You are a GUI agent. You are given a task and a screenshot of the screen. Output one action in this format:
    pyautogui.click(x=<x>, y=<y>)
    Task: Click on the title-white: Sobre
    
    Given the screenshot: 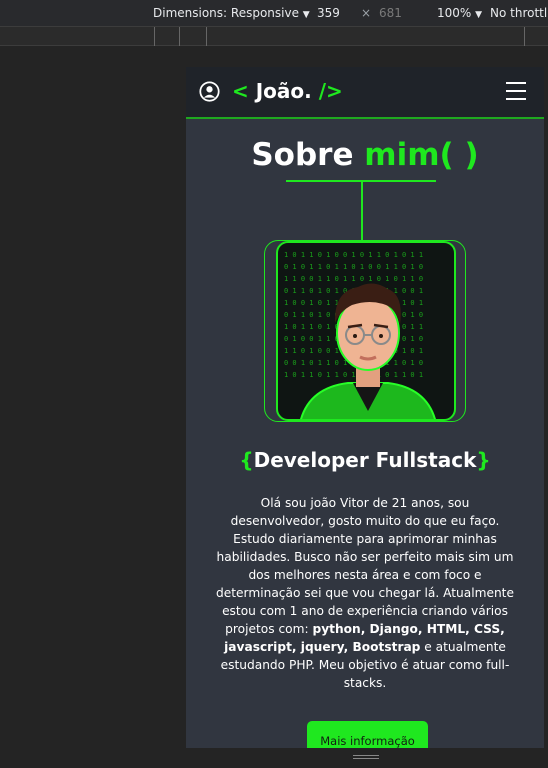 What is the action you would take?
    pyautogui.click(x=302, y=155)
    